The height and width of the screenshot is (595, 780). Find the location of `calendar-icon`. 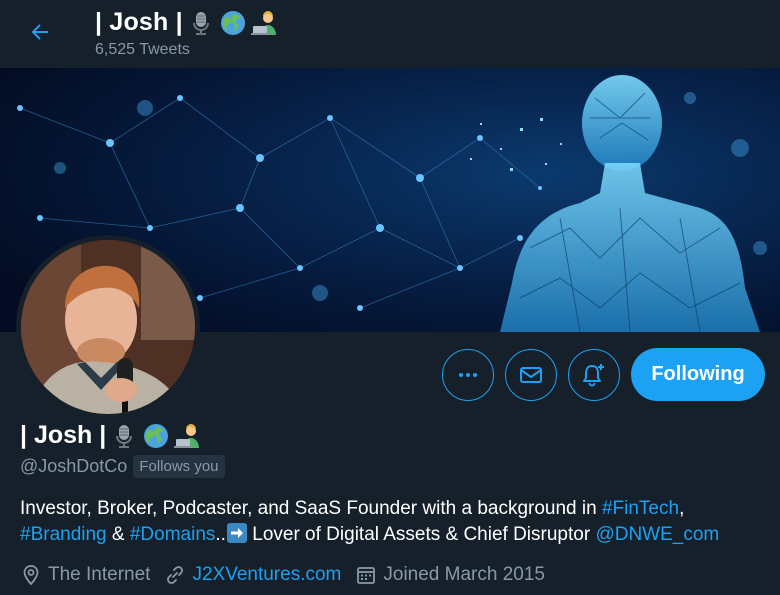

calendar-icon is located at coordinates (366, 575).